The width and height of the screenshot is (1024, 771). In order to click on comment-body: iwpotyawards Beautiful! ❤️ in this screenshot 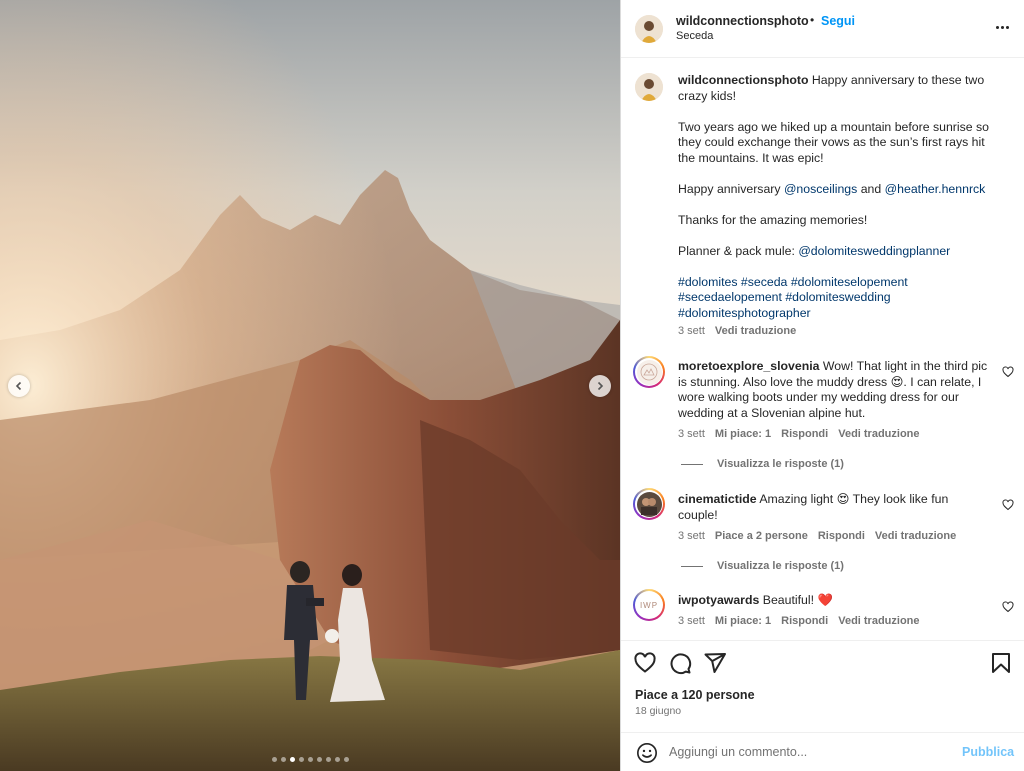, I will do `click(833, 601)`.